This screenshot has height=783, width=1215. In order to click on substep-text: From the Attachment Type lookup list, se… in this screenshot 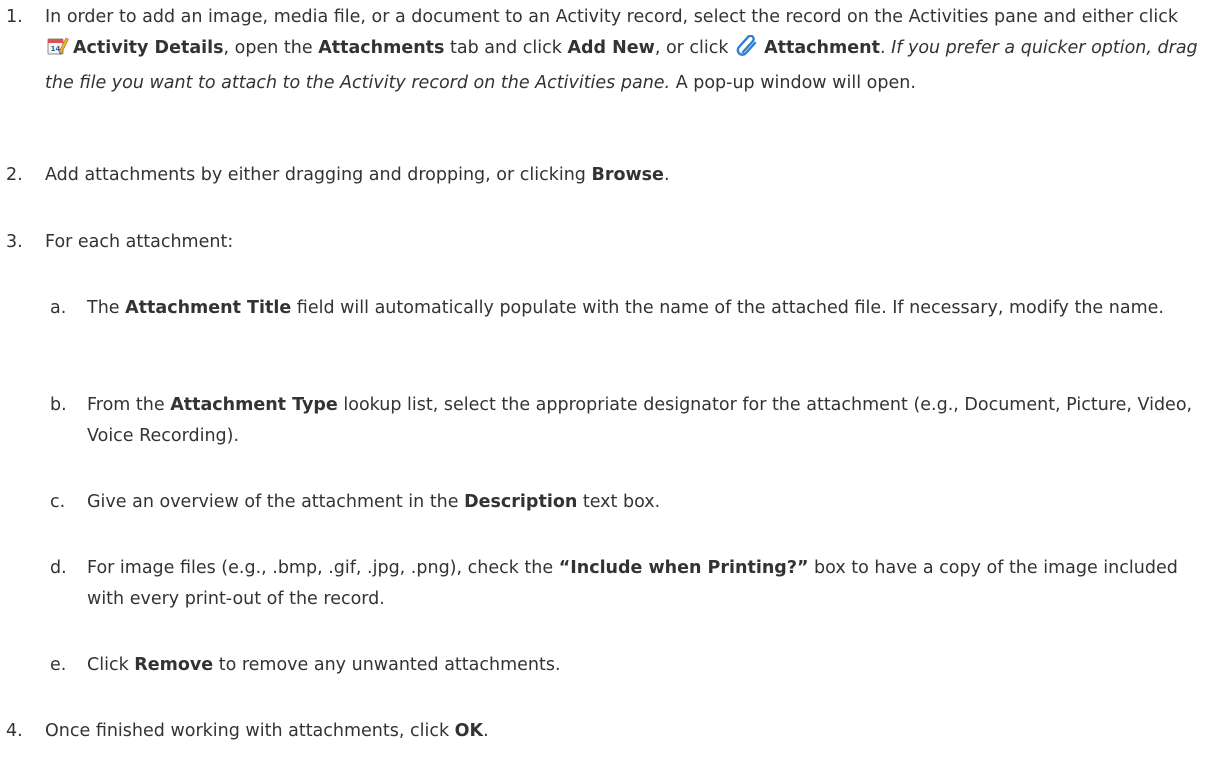, I will do `click(640, 420)`.